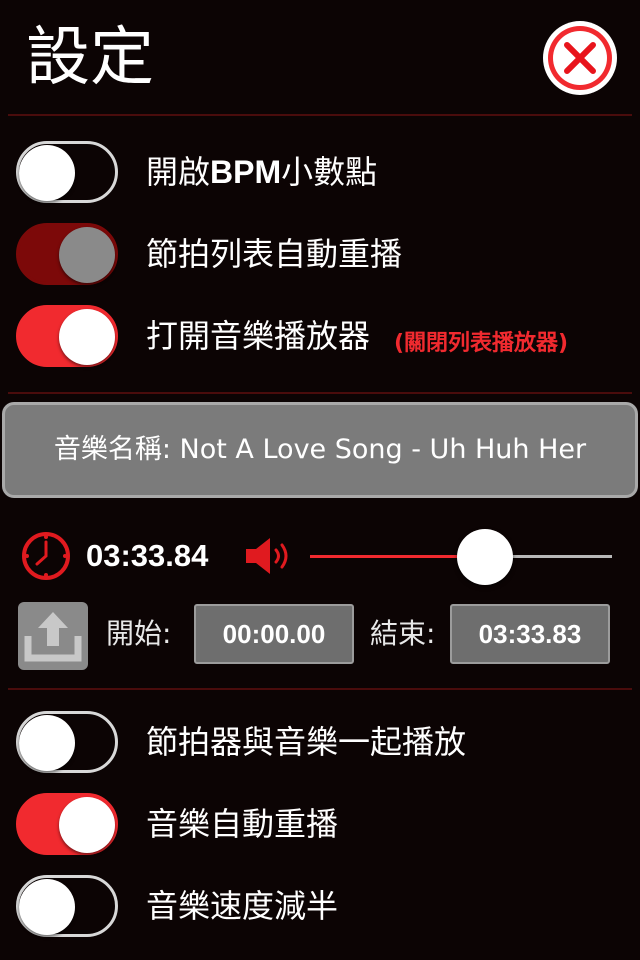 The height and width of the screenshot is (960, 640). I want to click on metronome-with-music-toggle, so click(67, 742).